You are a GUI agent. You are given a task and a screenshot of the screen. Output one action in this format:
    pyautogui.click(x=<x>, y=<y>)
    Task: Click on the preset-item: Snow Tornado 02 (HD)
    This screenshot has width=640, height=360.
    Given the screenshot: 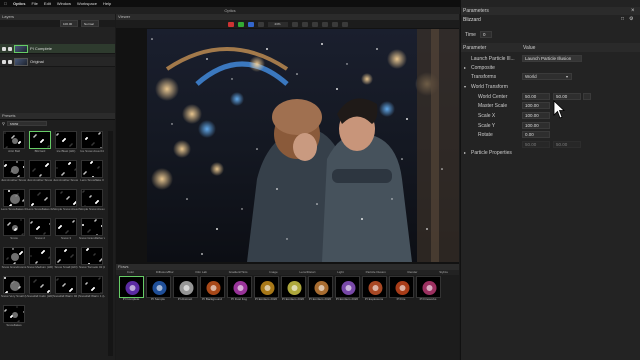 What is the action you would take?
    pyautogui.click(x=92, y=260)
    